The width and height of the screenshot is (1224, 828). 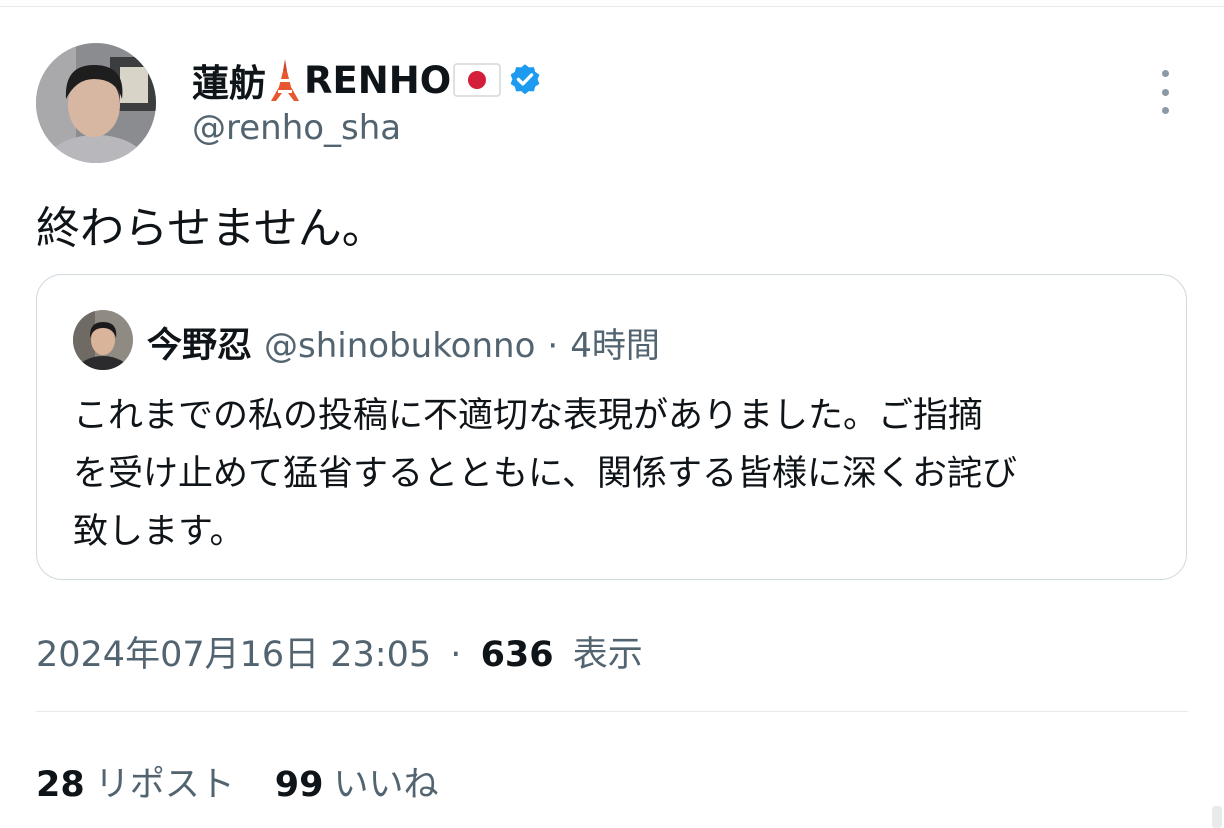 I want to click on likes-label: いいね, so click(x=385, y=781).